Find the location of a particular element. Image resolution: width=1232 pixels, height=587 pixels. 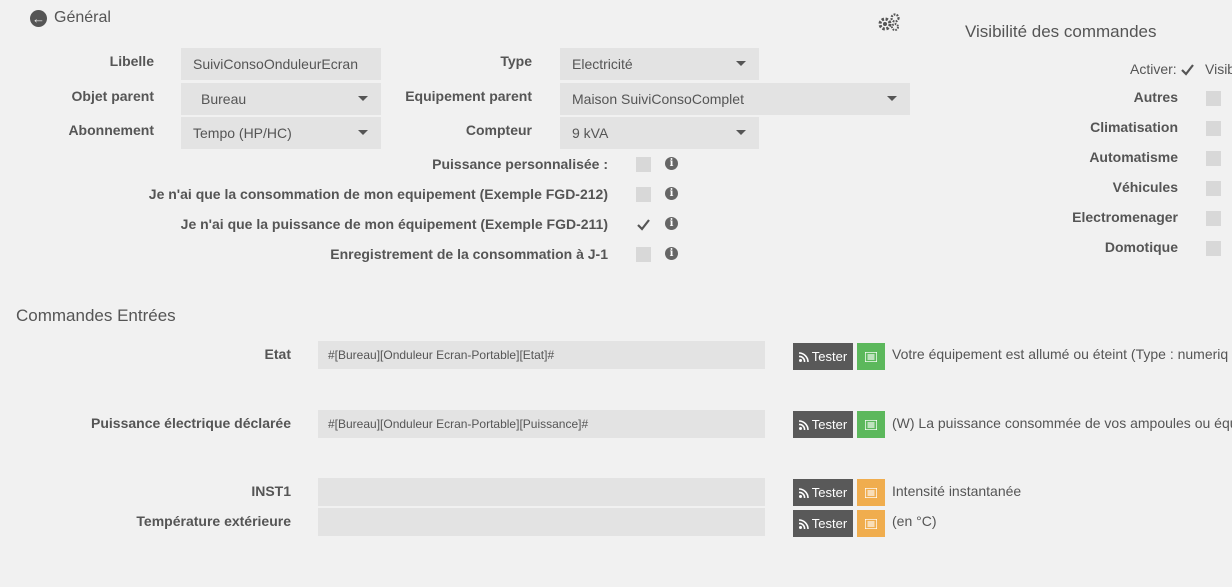

arrow-left-circle-icon: ← is located at coordinates (38, 18).